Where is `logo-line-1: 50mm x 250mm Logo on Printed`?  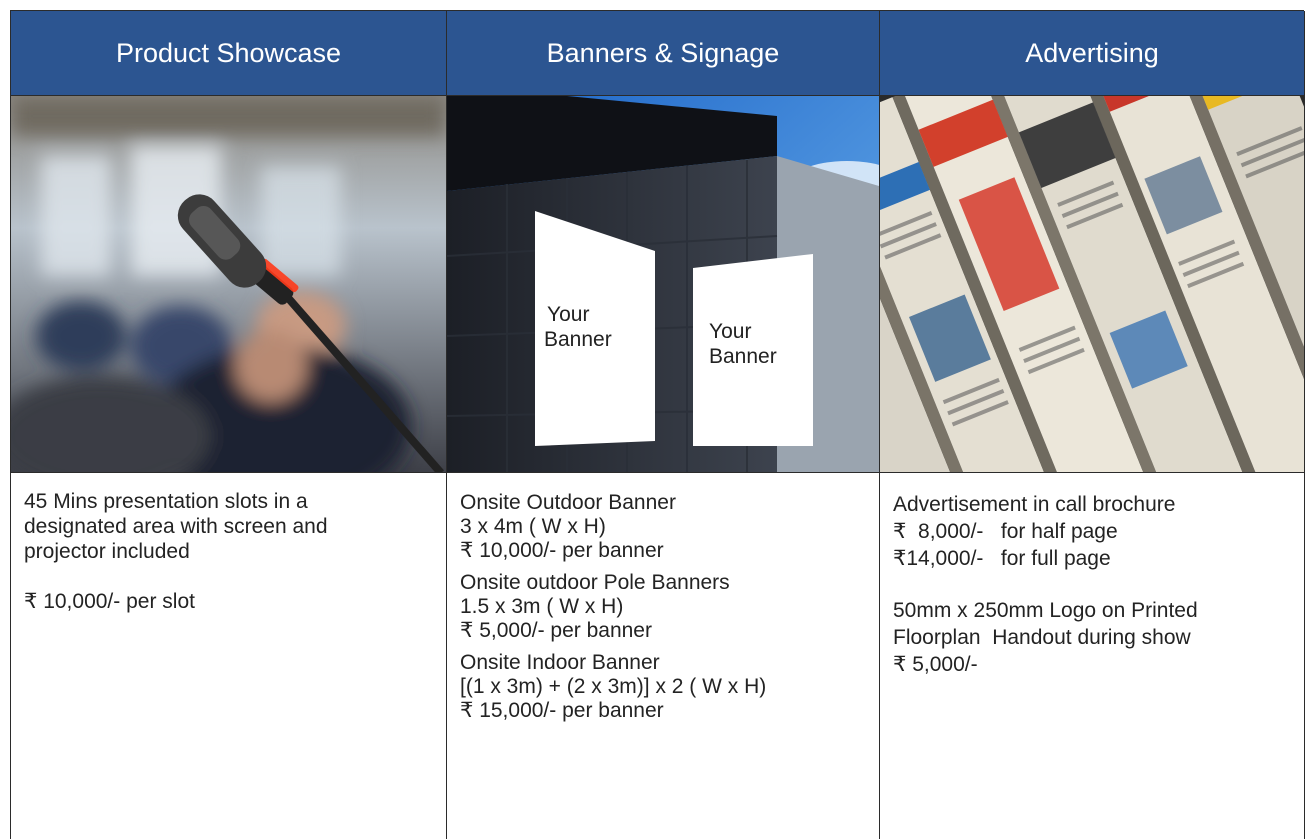
logo-line-1: 50mm x 250mm Logo on Printed is located at coordinates (1045, 610).